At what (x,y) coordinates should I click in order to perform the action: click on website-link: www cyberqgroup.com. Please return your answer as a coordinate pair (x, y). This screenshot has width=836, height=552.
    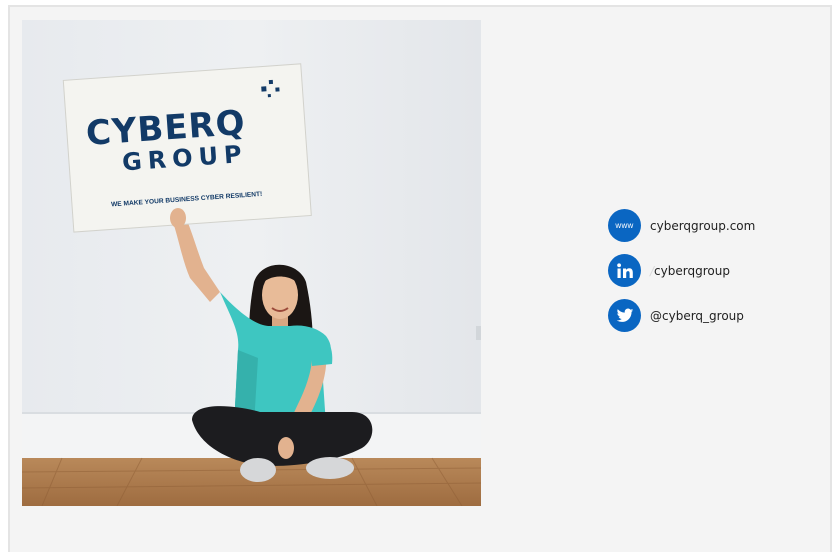
    Looking at the image, I should click on (718, 225).